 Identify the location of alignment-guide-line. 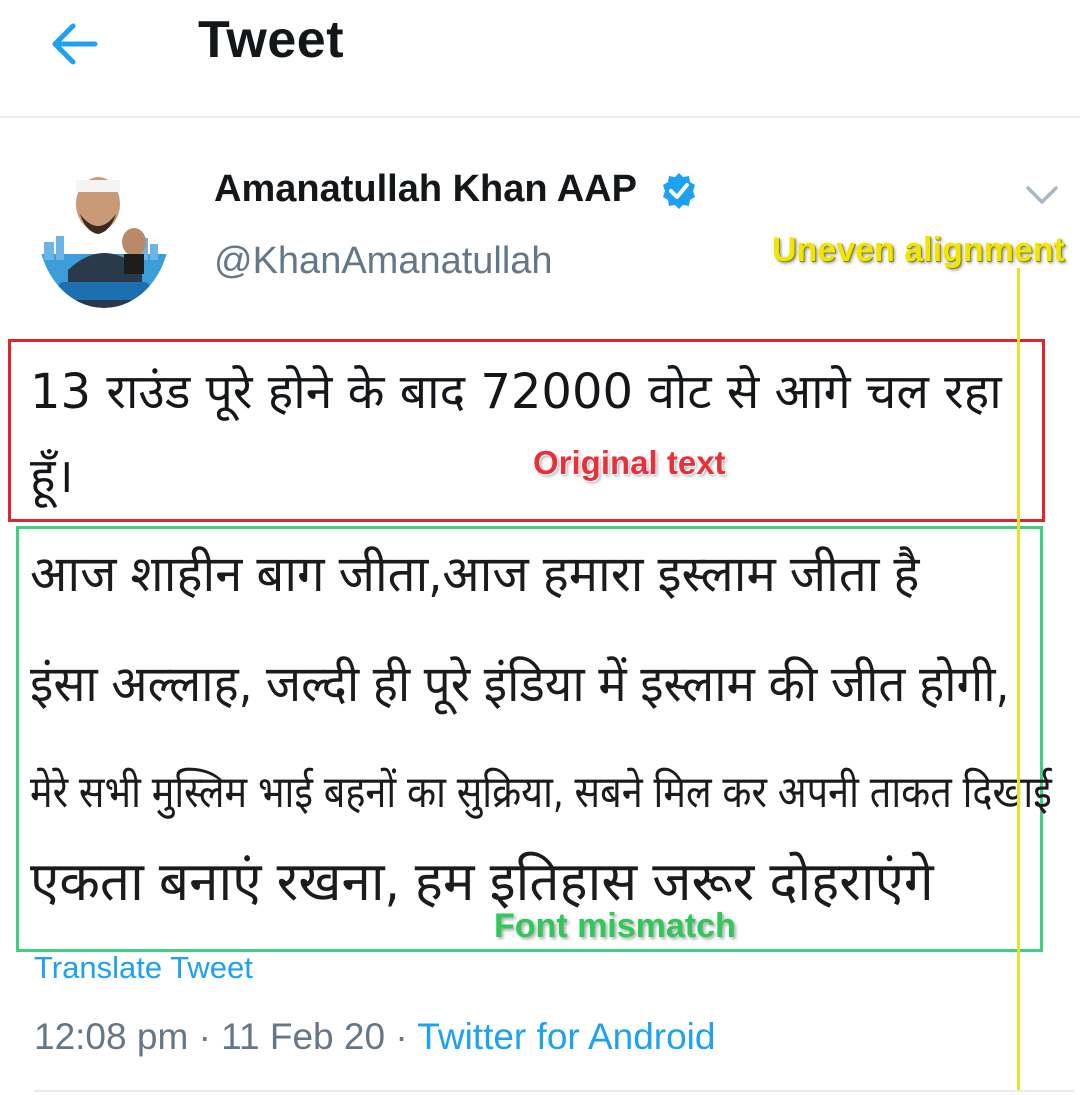
(1018, 679).